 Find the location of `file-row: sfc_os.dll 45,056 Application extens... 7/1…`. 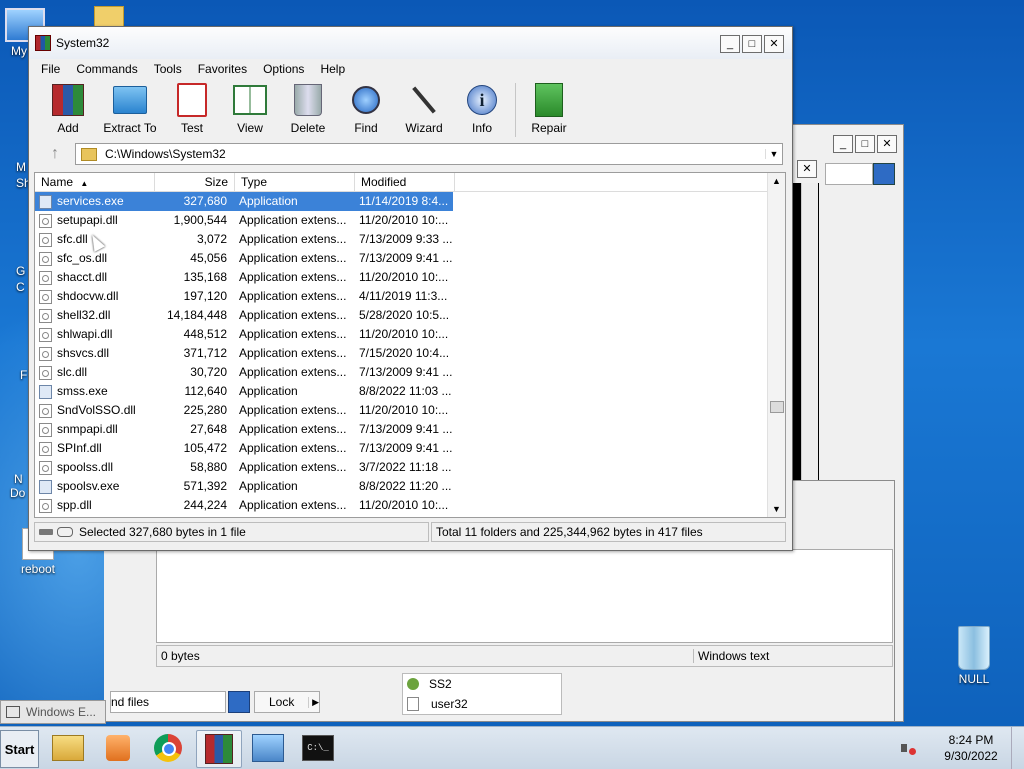

file-row: sfc_os.dll 45,056 Application extens... 7/1… is located at coordinates (410, 258).